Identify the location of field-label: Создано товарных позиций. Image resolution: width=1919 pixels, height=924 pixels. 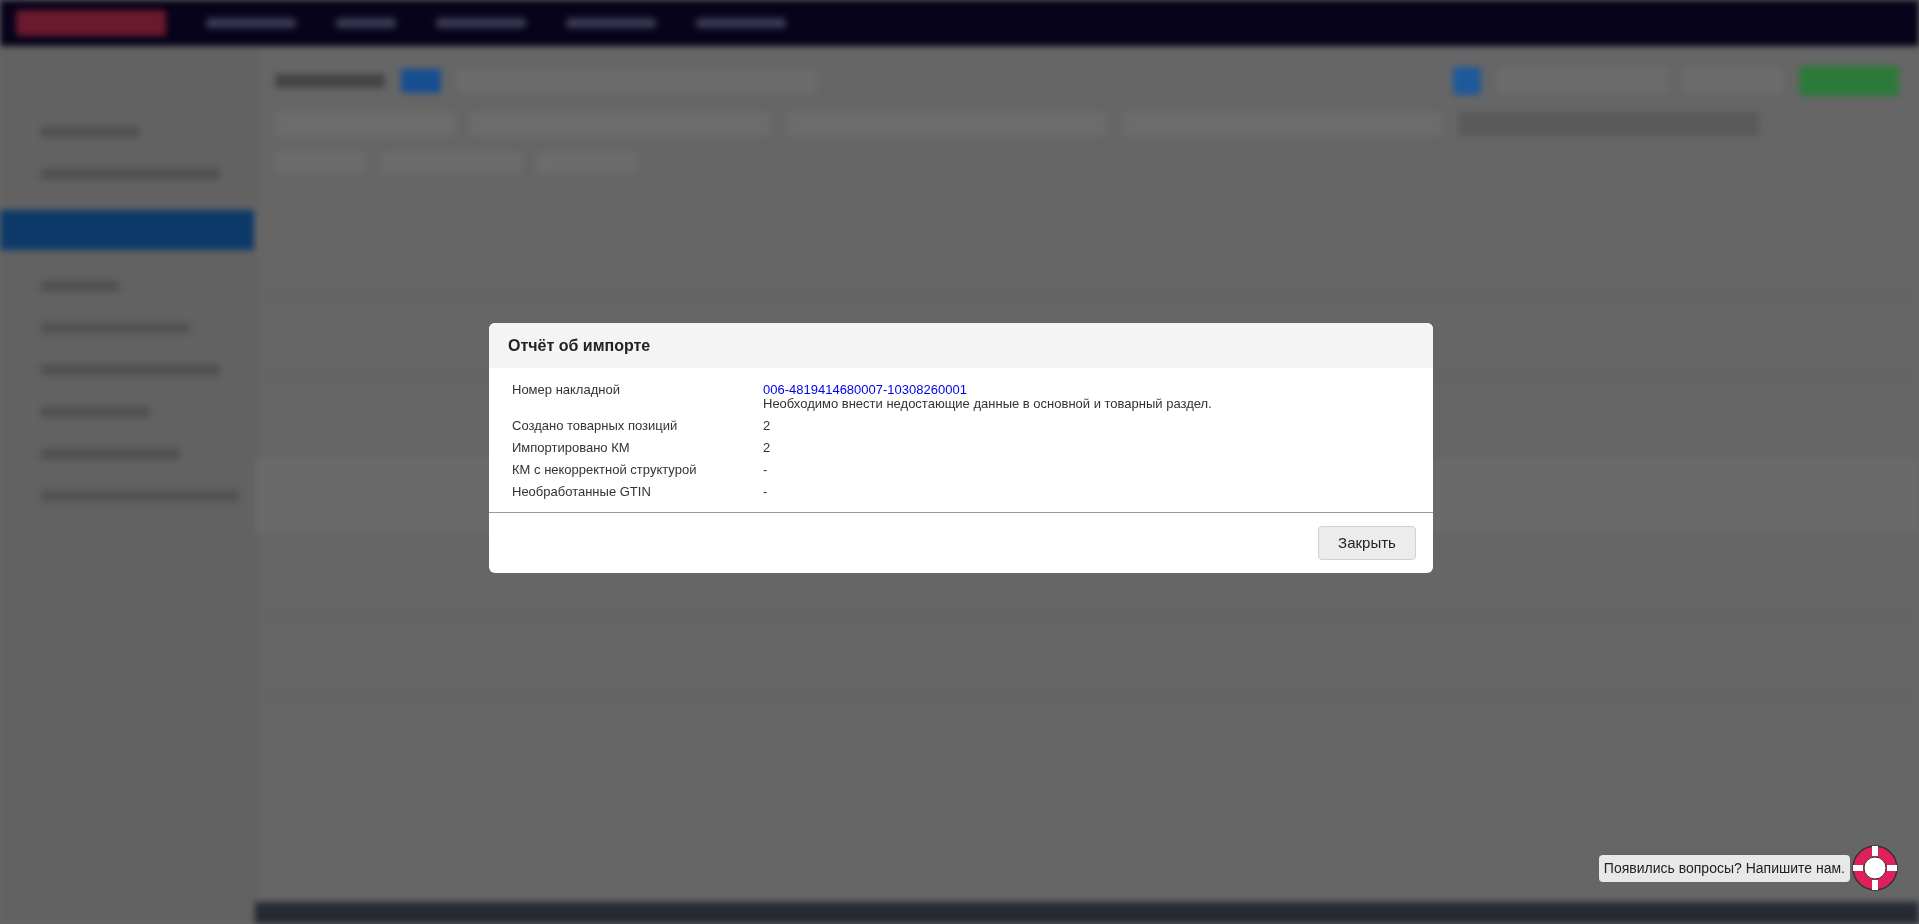
(595, 426).